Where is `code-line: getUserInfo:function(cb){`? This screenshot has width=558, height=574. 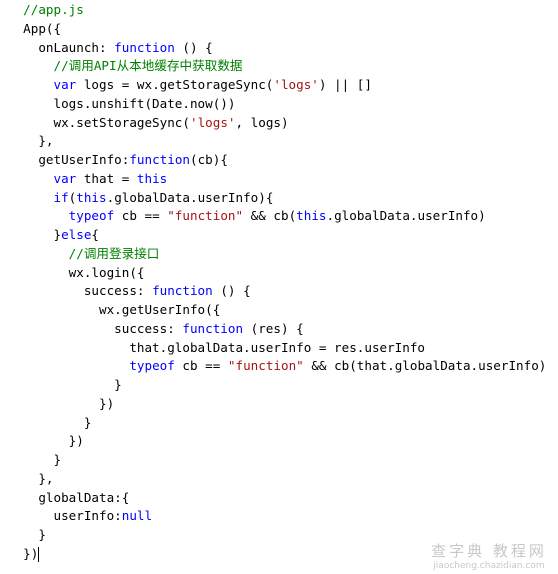
code-line: getUserInfo:function(cb){ is located at coordinates (277, 160).